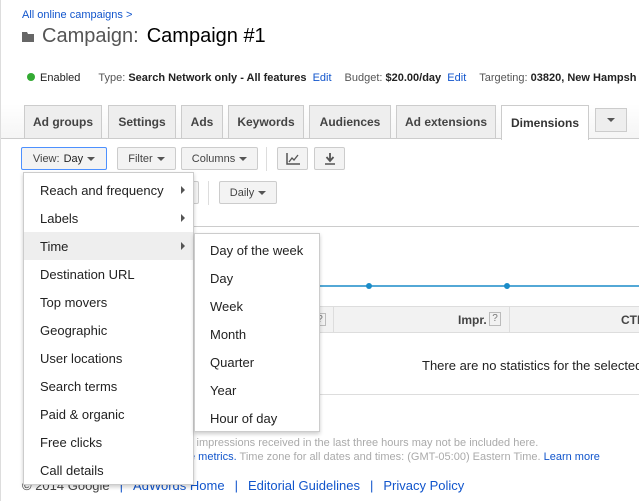  I want to click on tab-keywords: Keywords, so click(266, 121).